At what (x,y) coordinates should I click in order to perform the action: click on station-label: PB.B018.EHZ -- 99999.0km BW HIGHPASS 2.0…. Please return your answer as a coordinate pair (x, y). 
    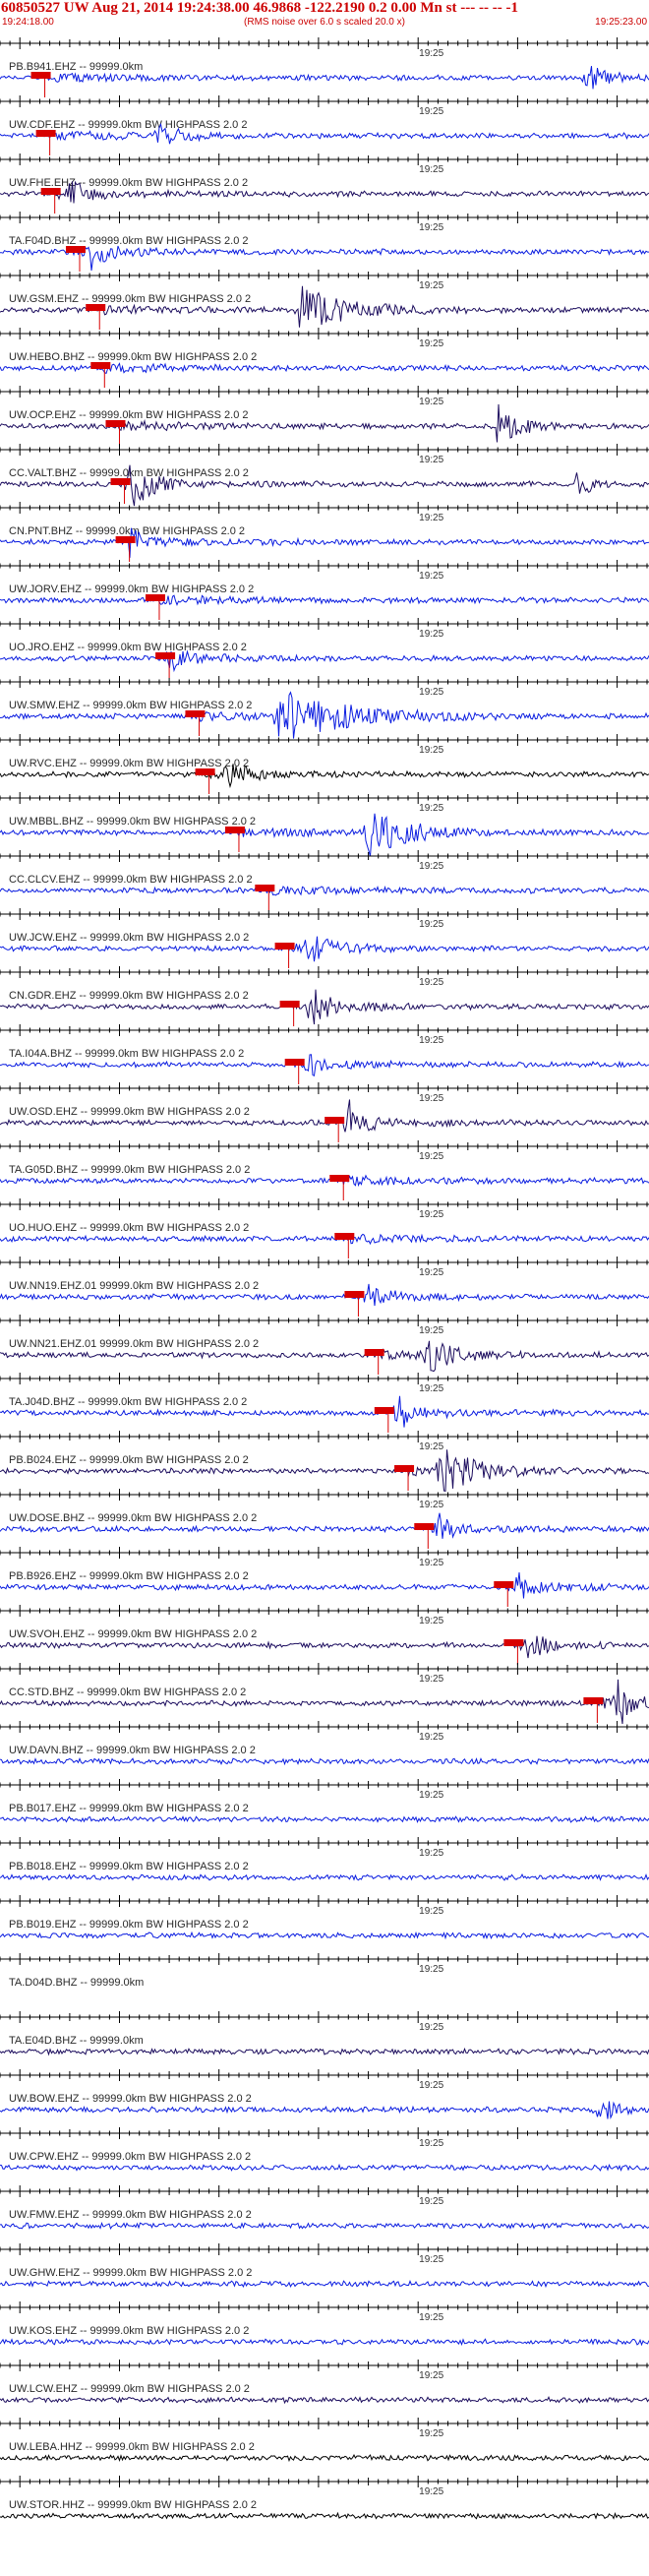
    Looking at the image, I should click on (129, 1866).